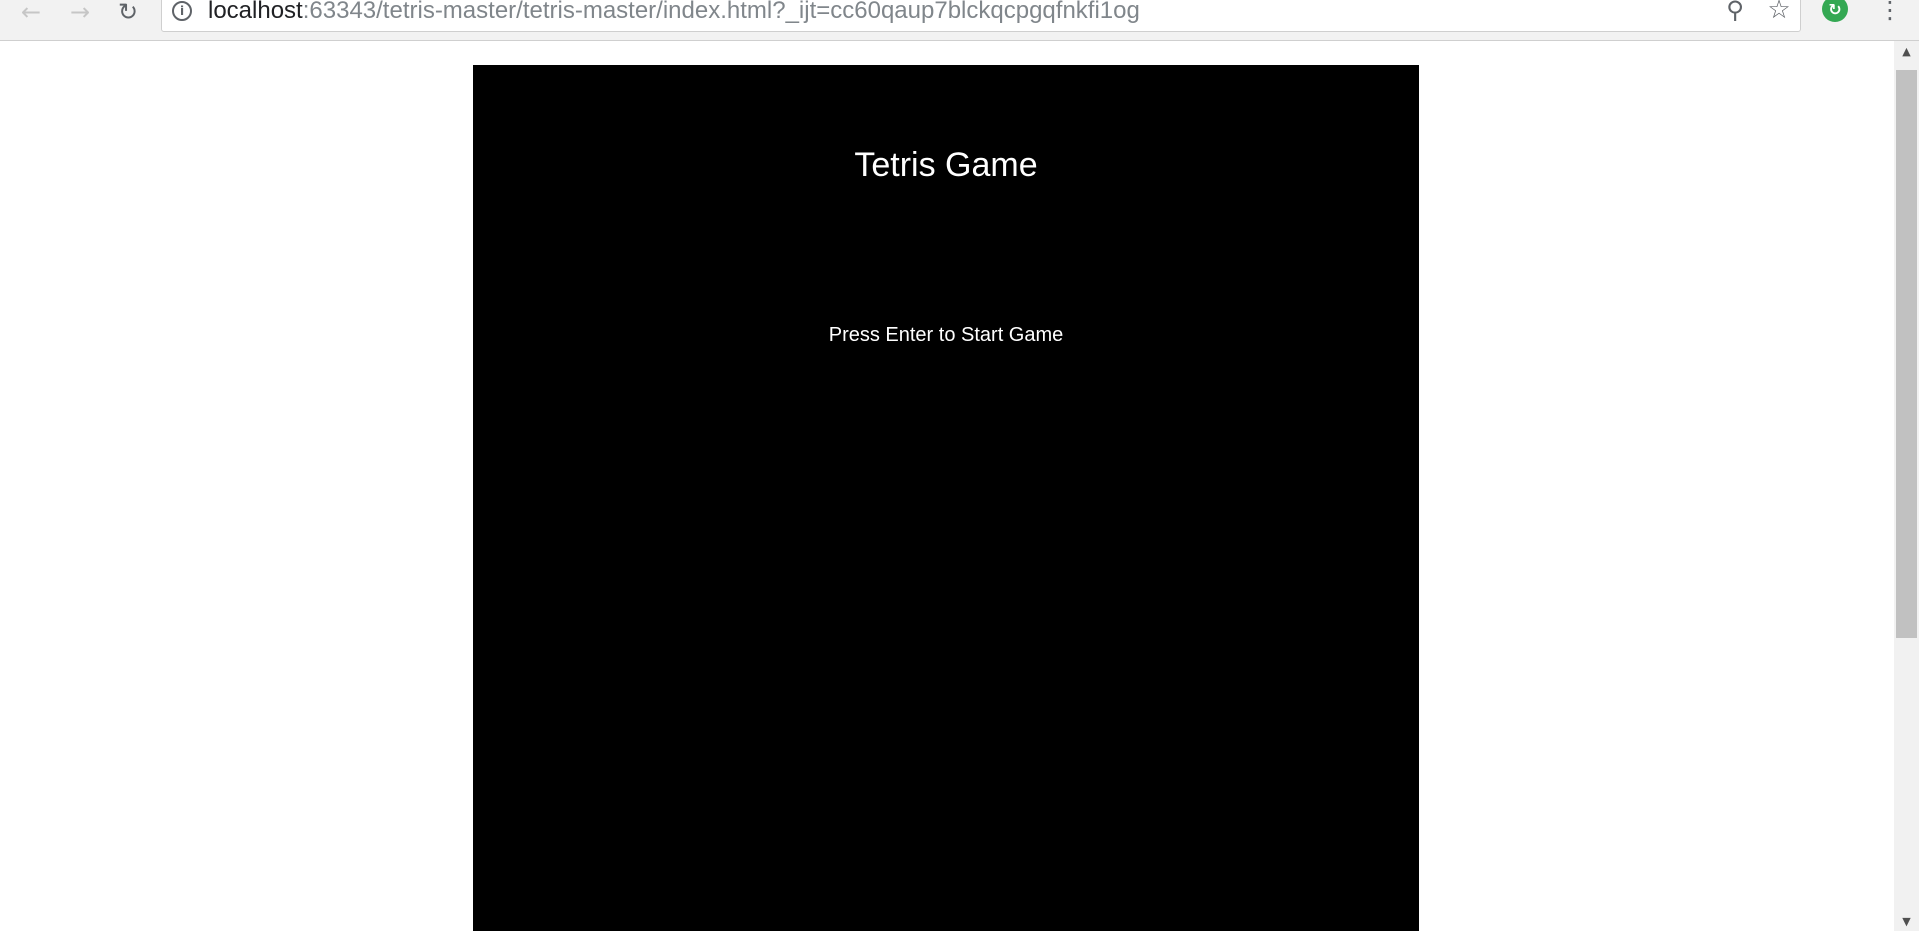  I want to click on vertical-scrollbar: ▲ ▼, so click(1906, 486).